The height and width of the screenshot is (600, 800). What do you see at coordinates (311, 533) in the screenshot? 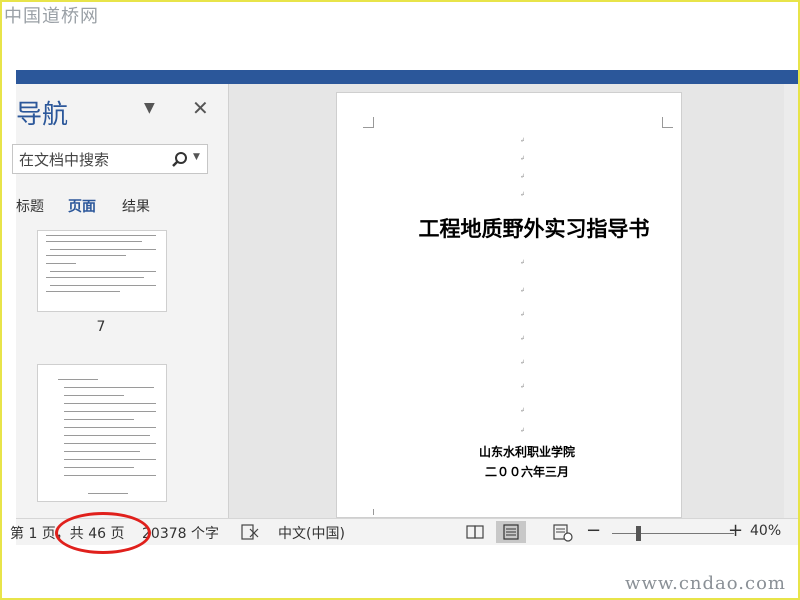
I see `language-status: 中文(中国)` at bounding box center [311, 533].